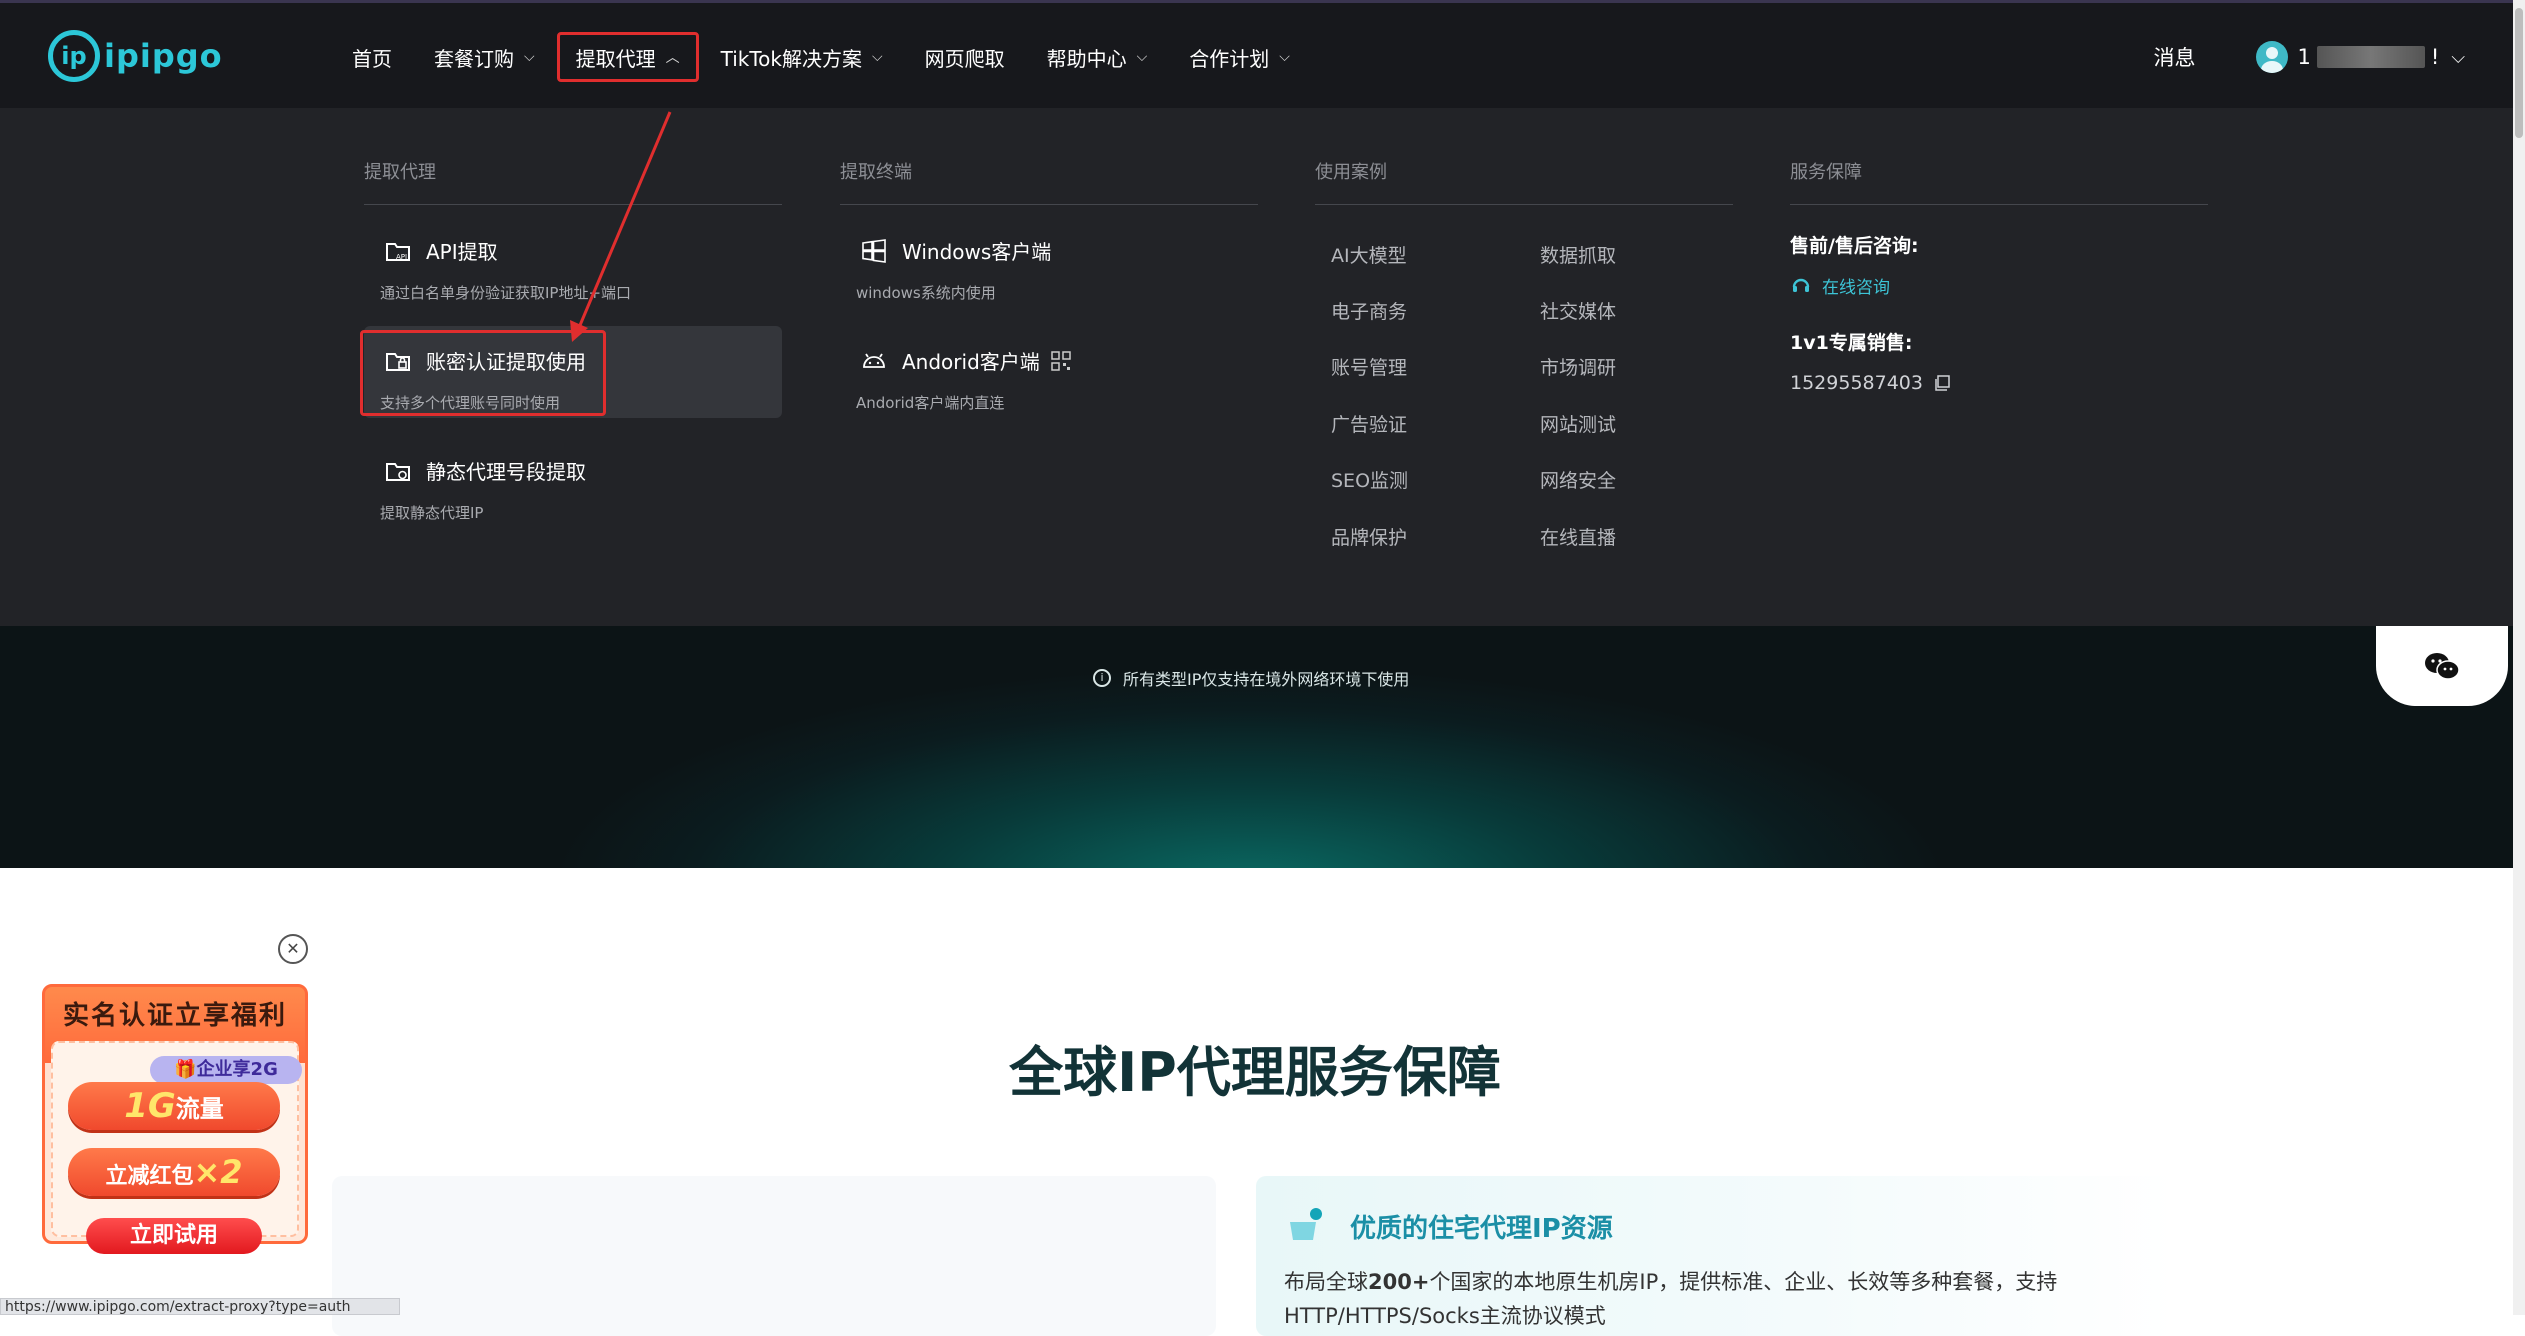 This screenshot has width=2525, height=1336. I want to click on menu-col-title: 使用案例, so click(1524, 181).